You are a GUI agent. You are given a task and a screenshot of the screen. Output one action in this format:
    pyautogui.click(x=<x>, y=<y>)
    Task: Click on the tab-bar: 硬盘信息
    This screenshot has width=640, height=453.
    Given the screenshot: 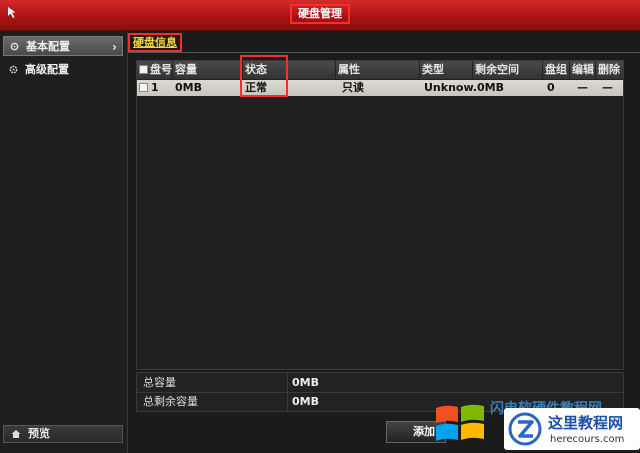 What is the action you would take?
    pyautogui.click(x=384, y=43)
    